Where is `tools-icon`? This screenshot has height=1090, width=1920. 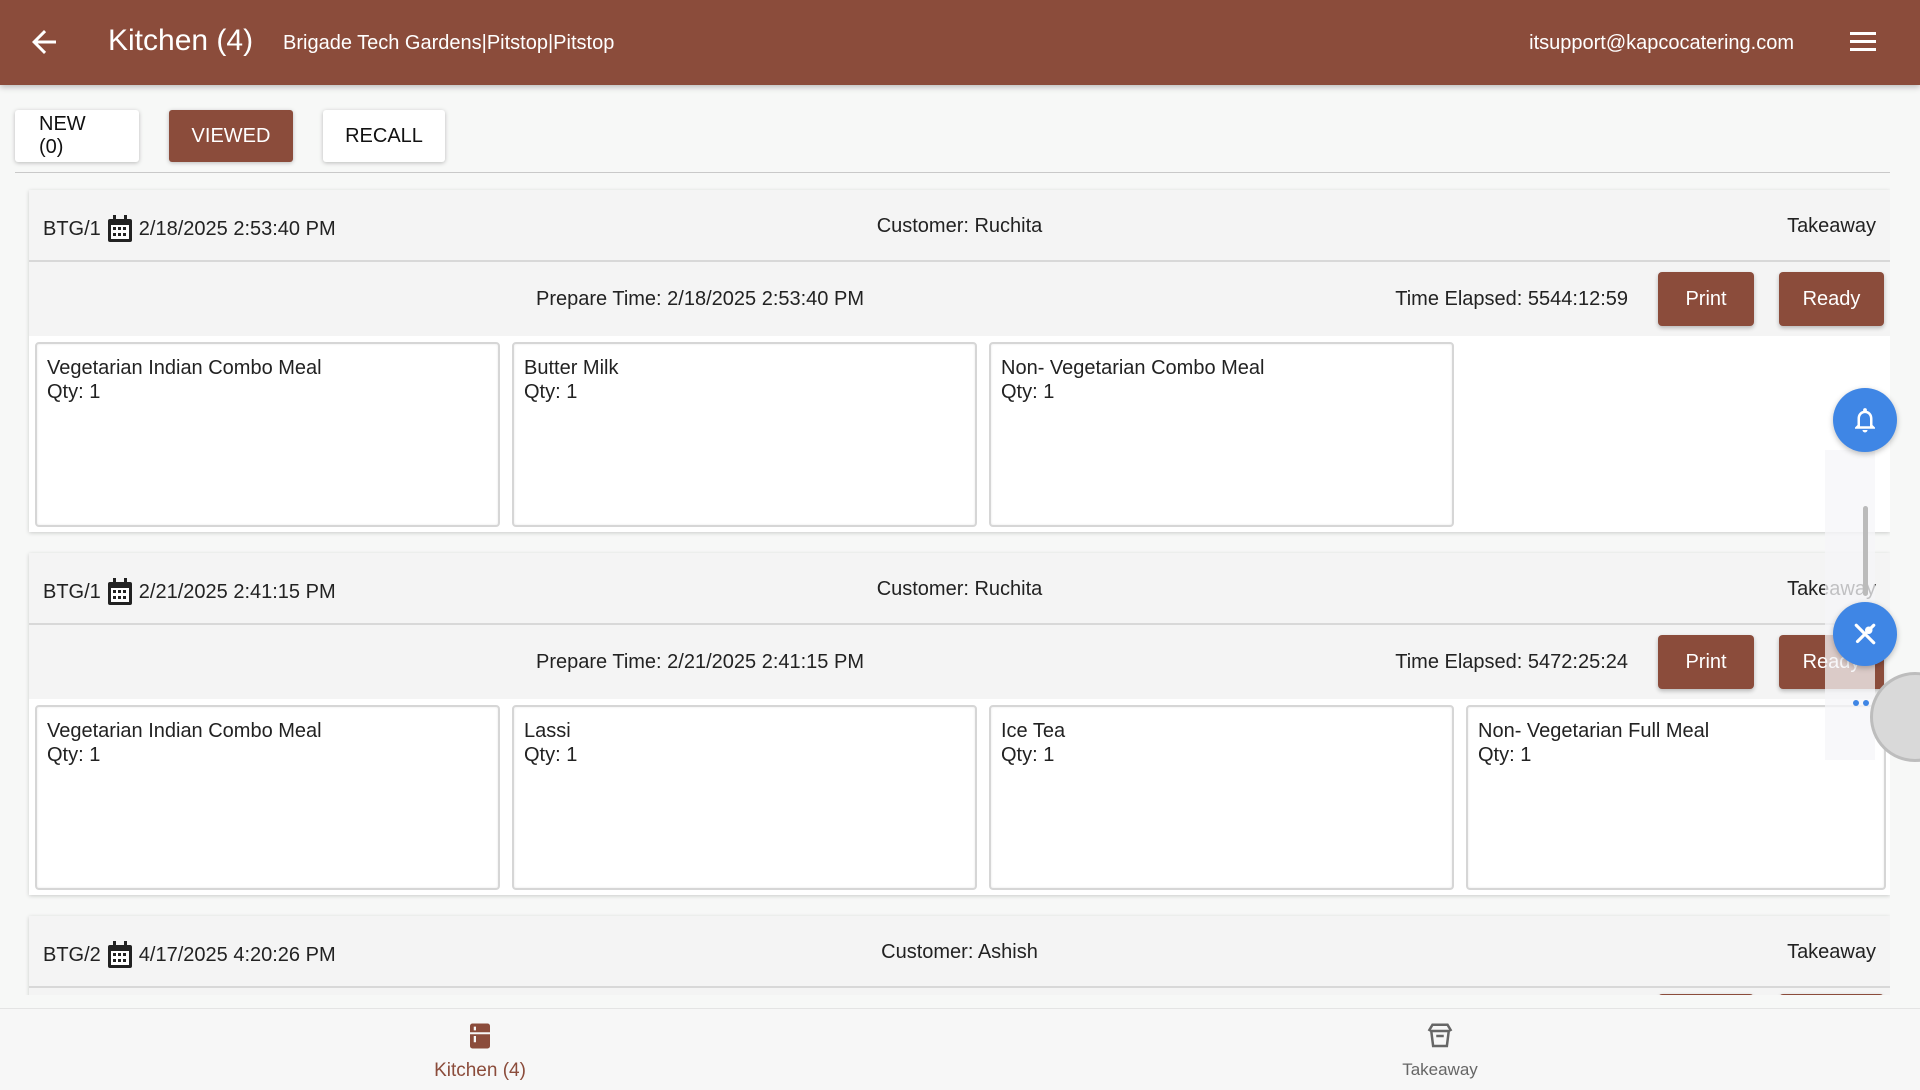
tools-icon is located at coordinates (1865, 634).